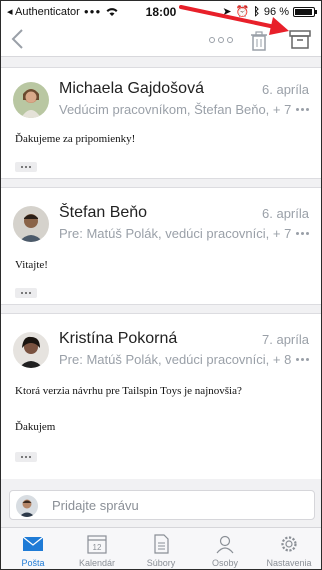 Image resolution: width=322 pixels, height=570 pixels. What do you see at coordinates (27, 506) in the screenshot?
I see `user-avatar` at bounding box center [27, 506].